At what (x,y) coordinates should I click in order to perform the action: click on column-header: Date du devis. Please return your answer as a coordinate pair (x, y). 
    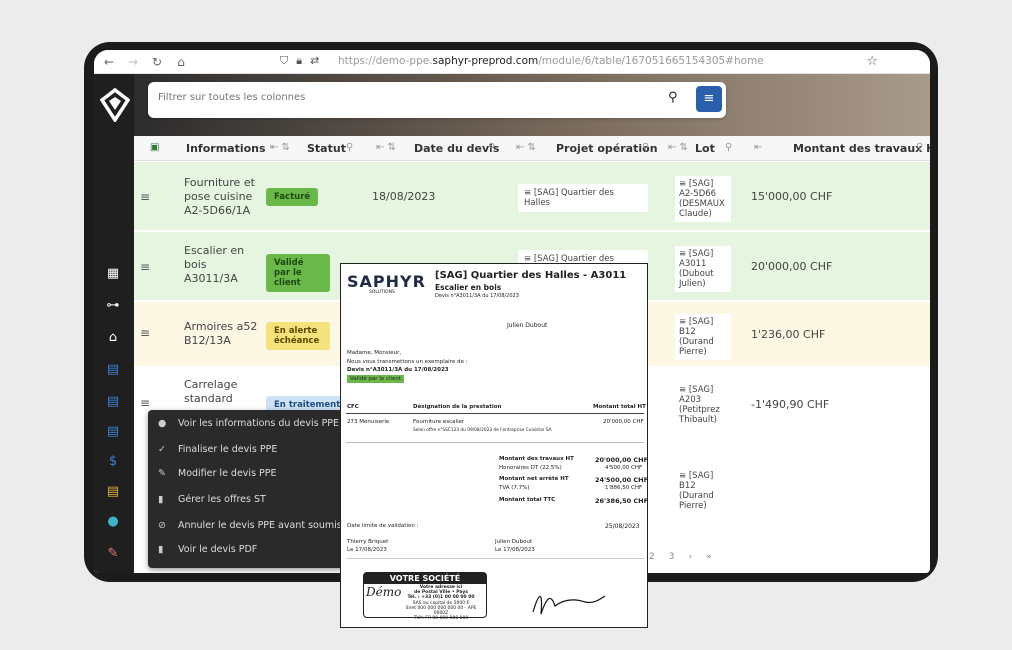
    Looking at the image, I should click on (456, 148).